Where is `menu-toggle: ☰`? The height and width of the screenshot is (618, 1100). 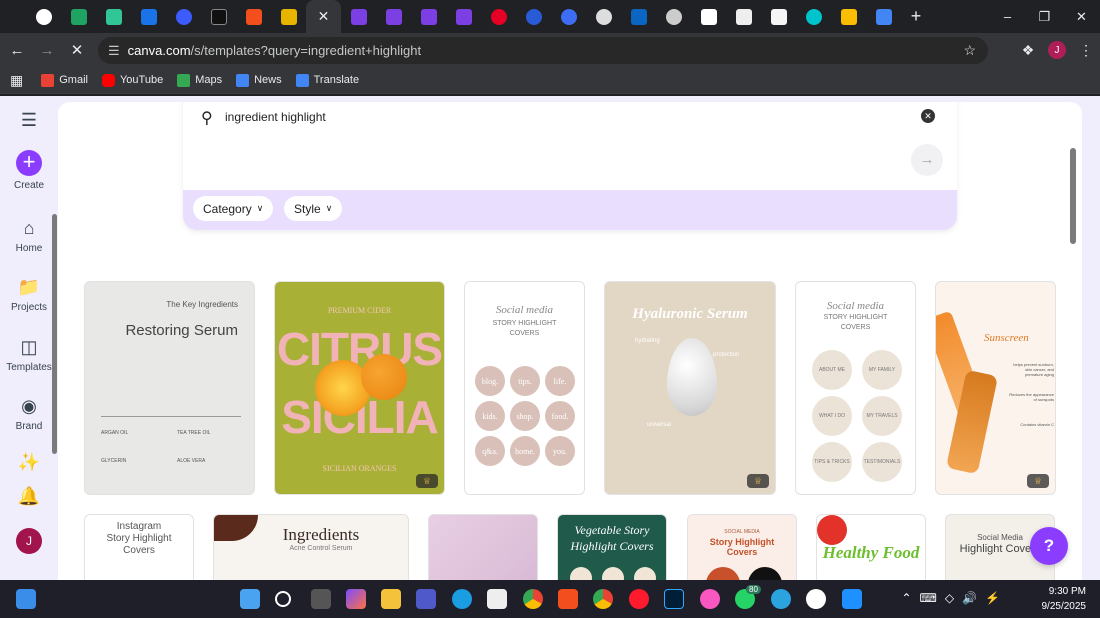 menu-toggle: ☰ is located at coordinates (29, 122).